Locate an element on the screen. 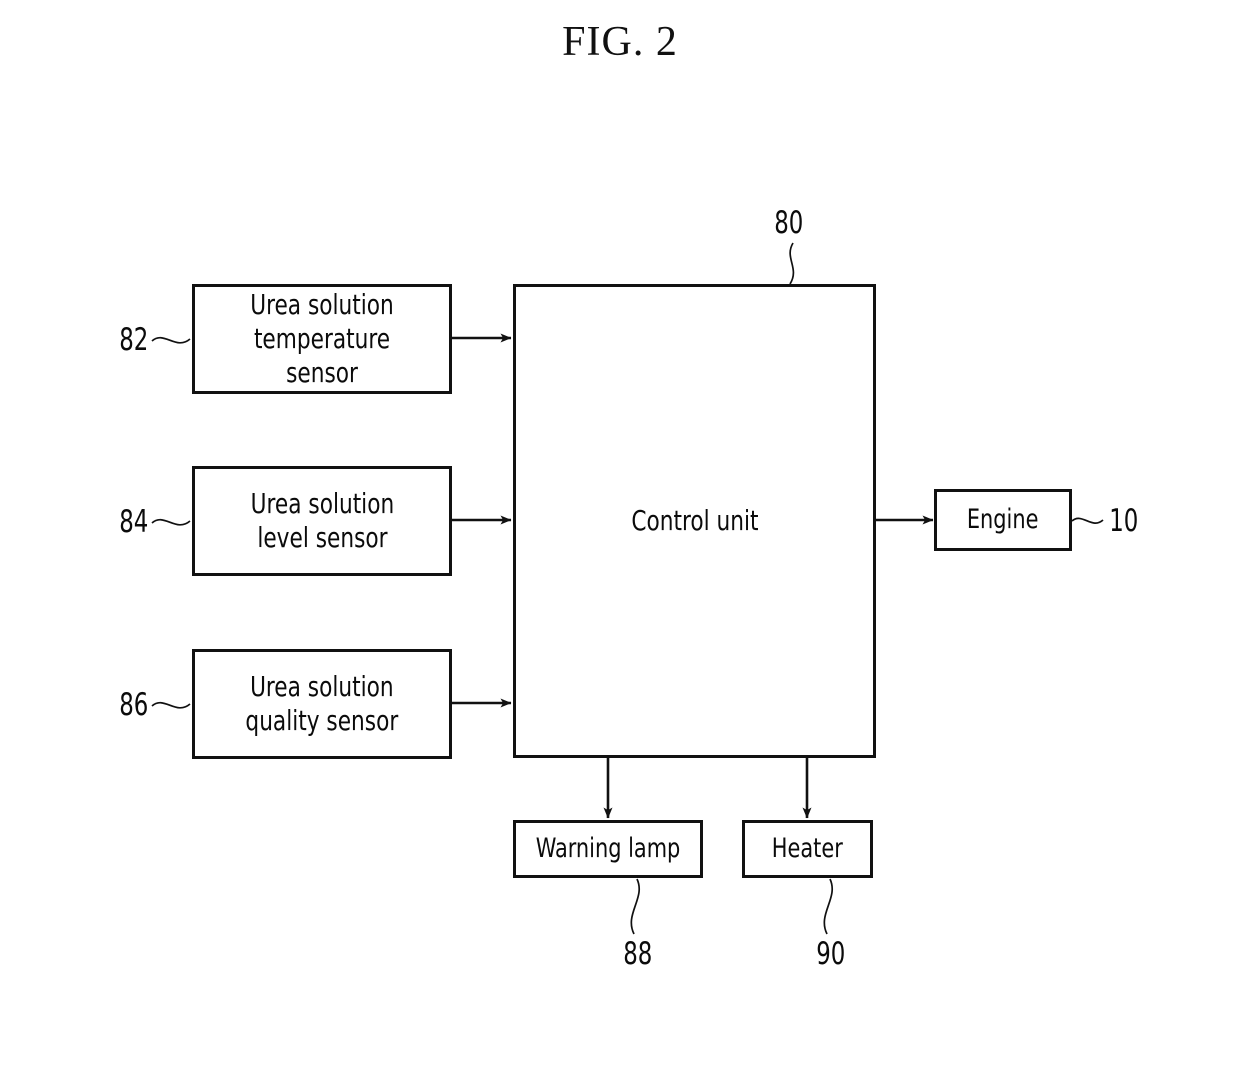  reference-numeral-88: 88 is located at coordinates (638, 954).